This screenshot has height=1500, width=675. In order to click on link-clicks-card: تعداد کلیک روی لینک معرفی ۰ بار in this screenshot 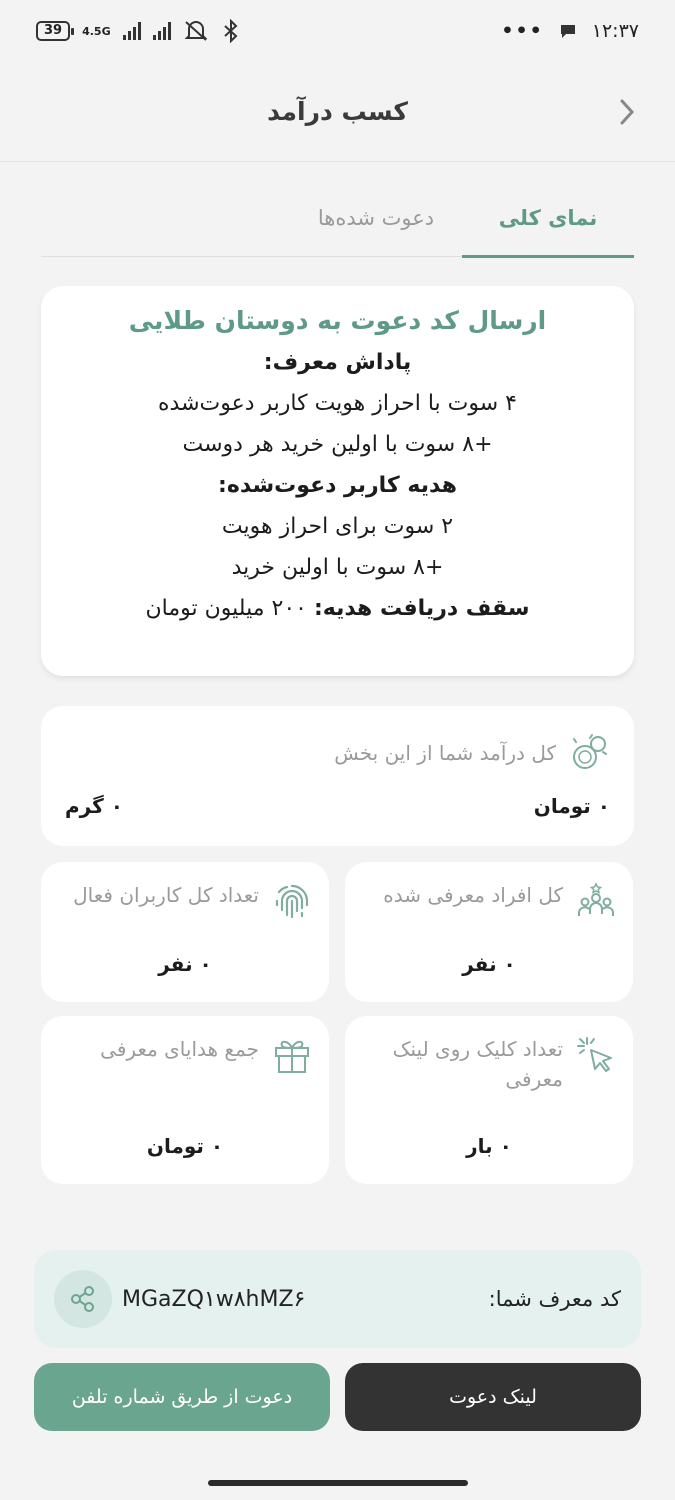, I will do `click(489, 1100)`.